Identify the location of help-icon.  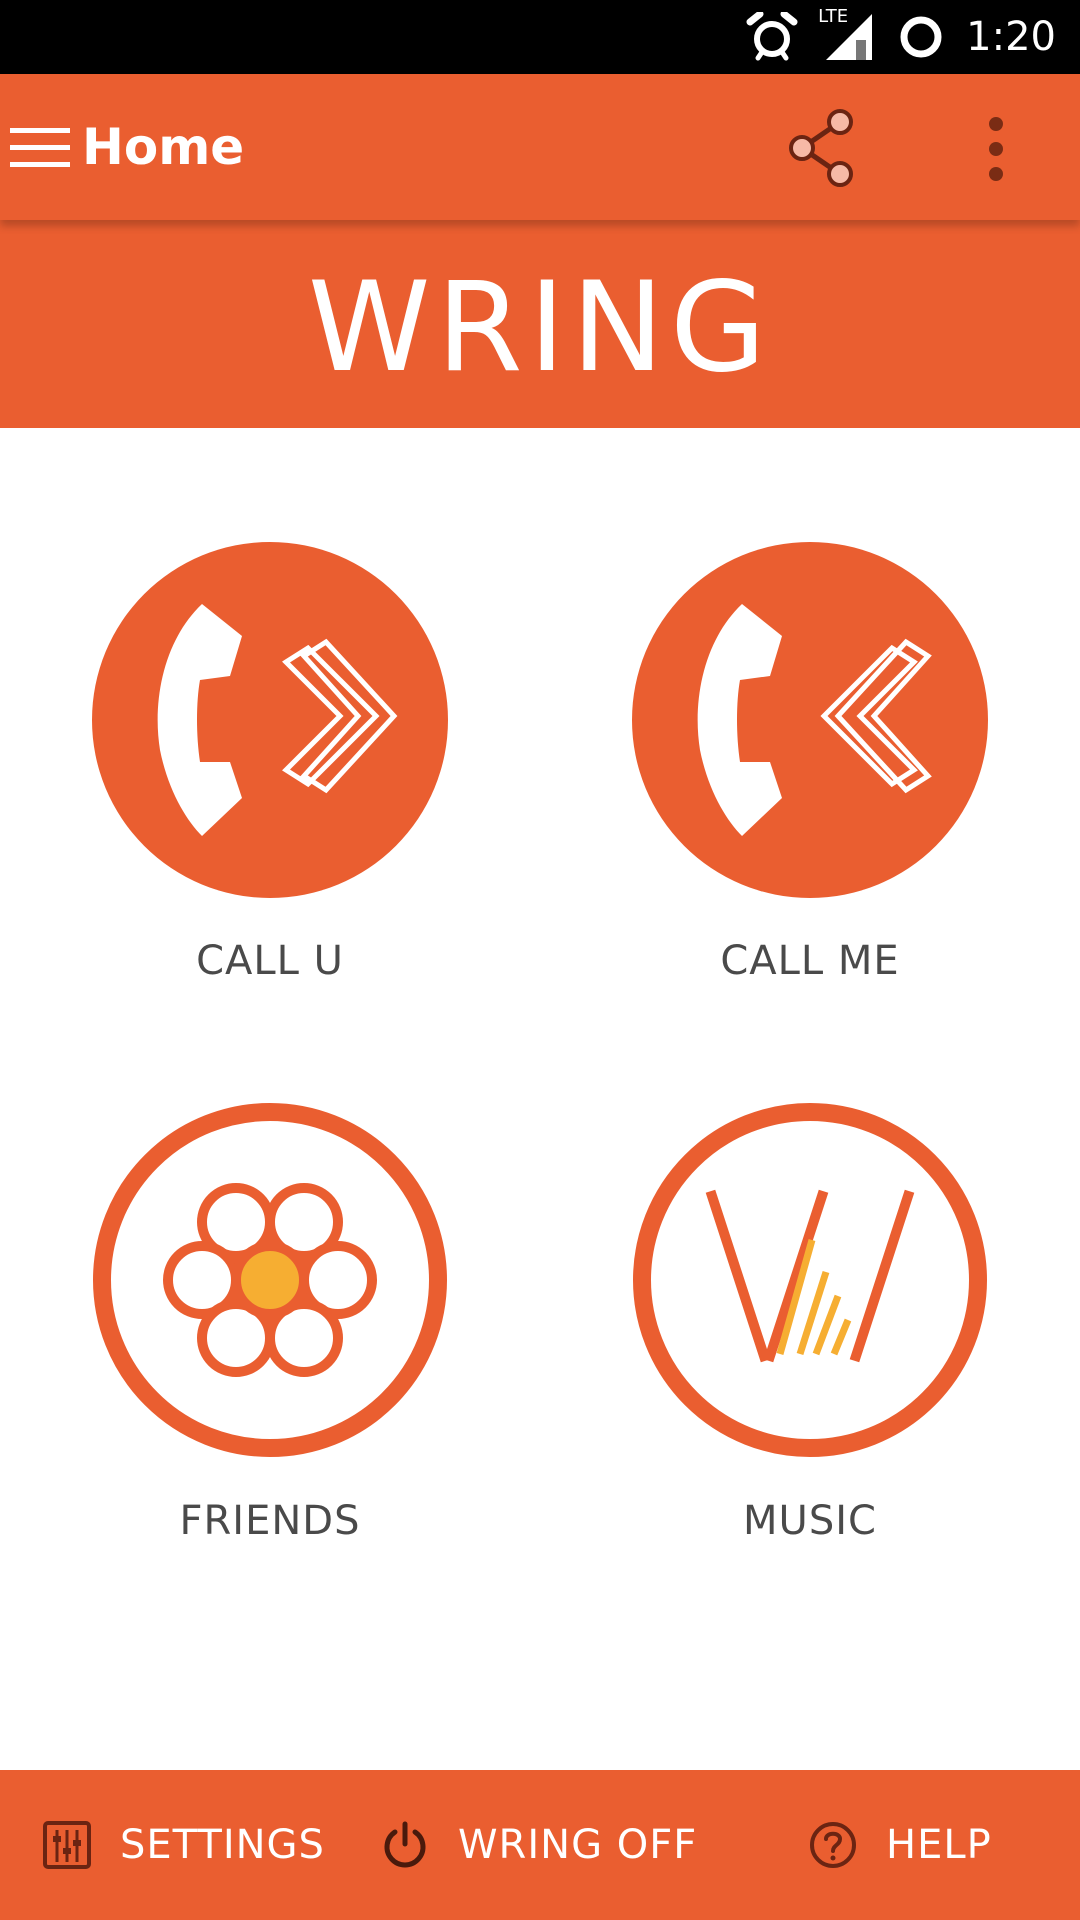
(833, 1845).